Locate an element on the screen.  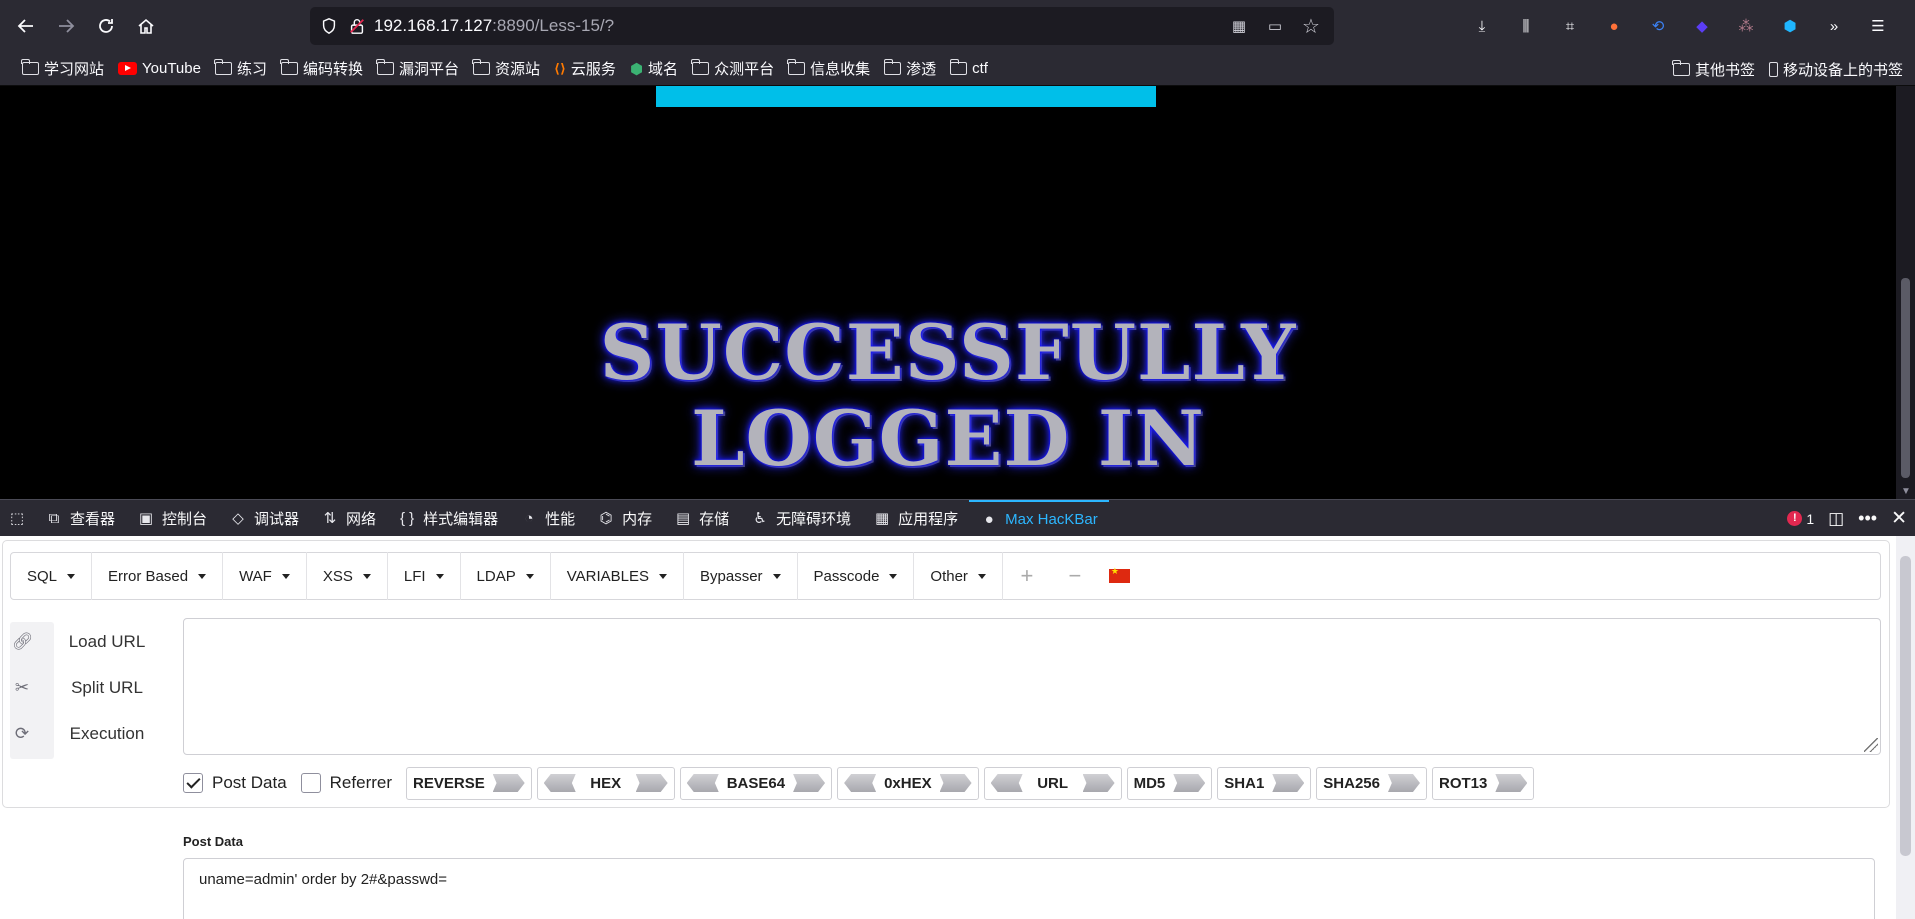
split-url-button: Split URL is located at coordinates (107, 688).